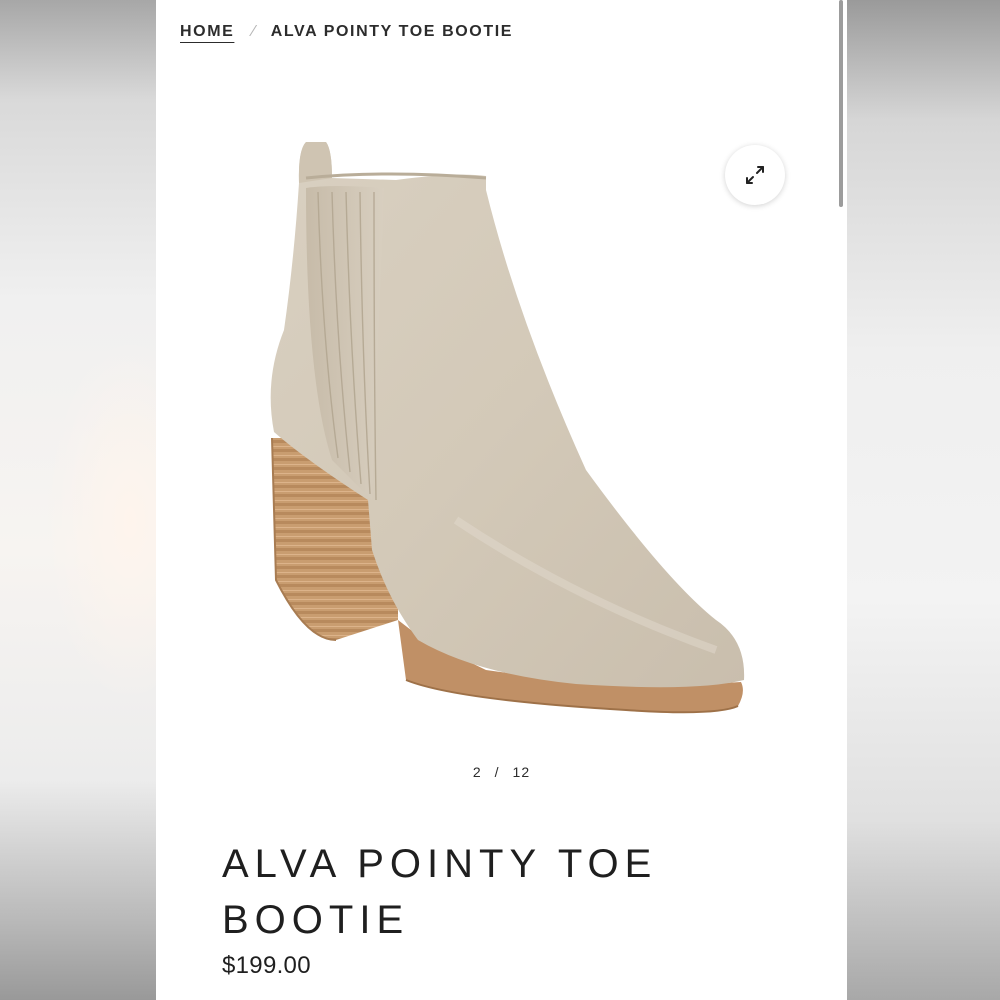  What do you see at coordinates (841, 500) in the screenshot?
I see `scrollbar` at bounding box center [841, 500].